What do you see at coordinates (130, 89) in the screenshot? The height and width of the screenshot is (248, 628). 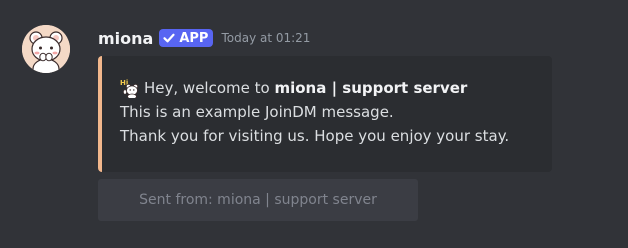 I see `bear-emoji-icon: Hi` at bounding box center [130, 89].